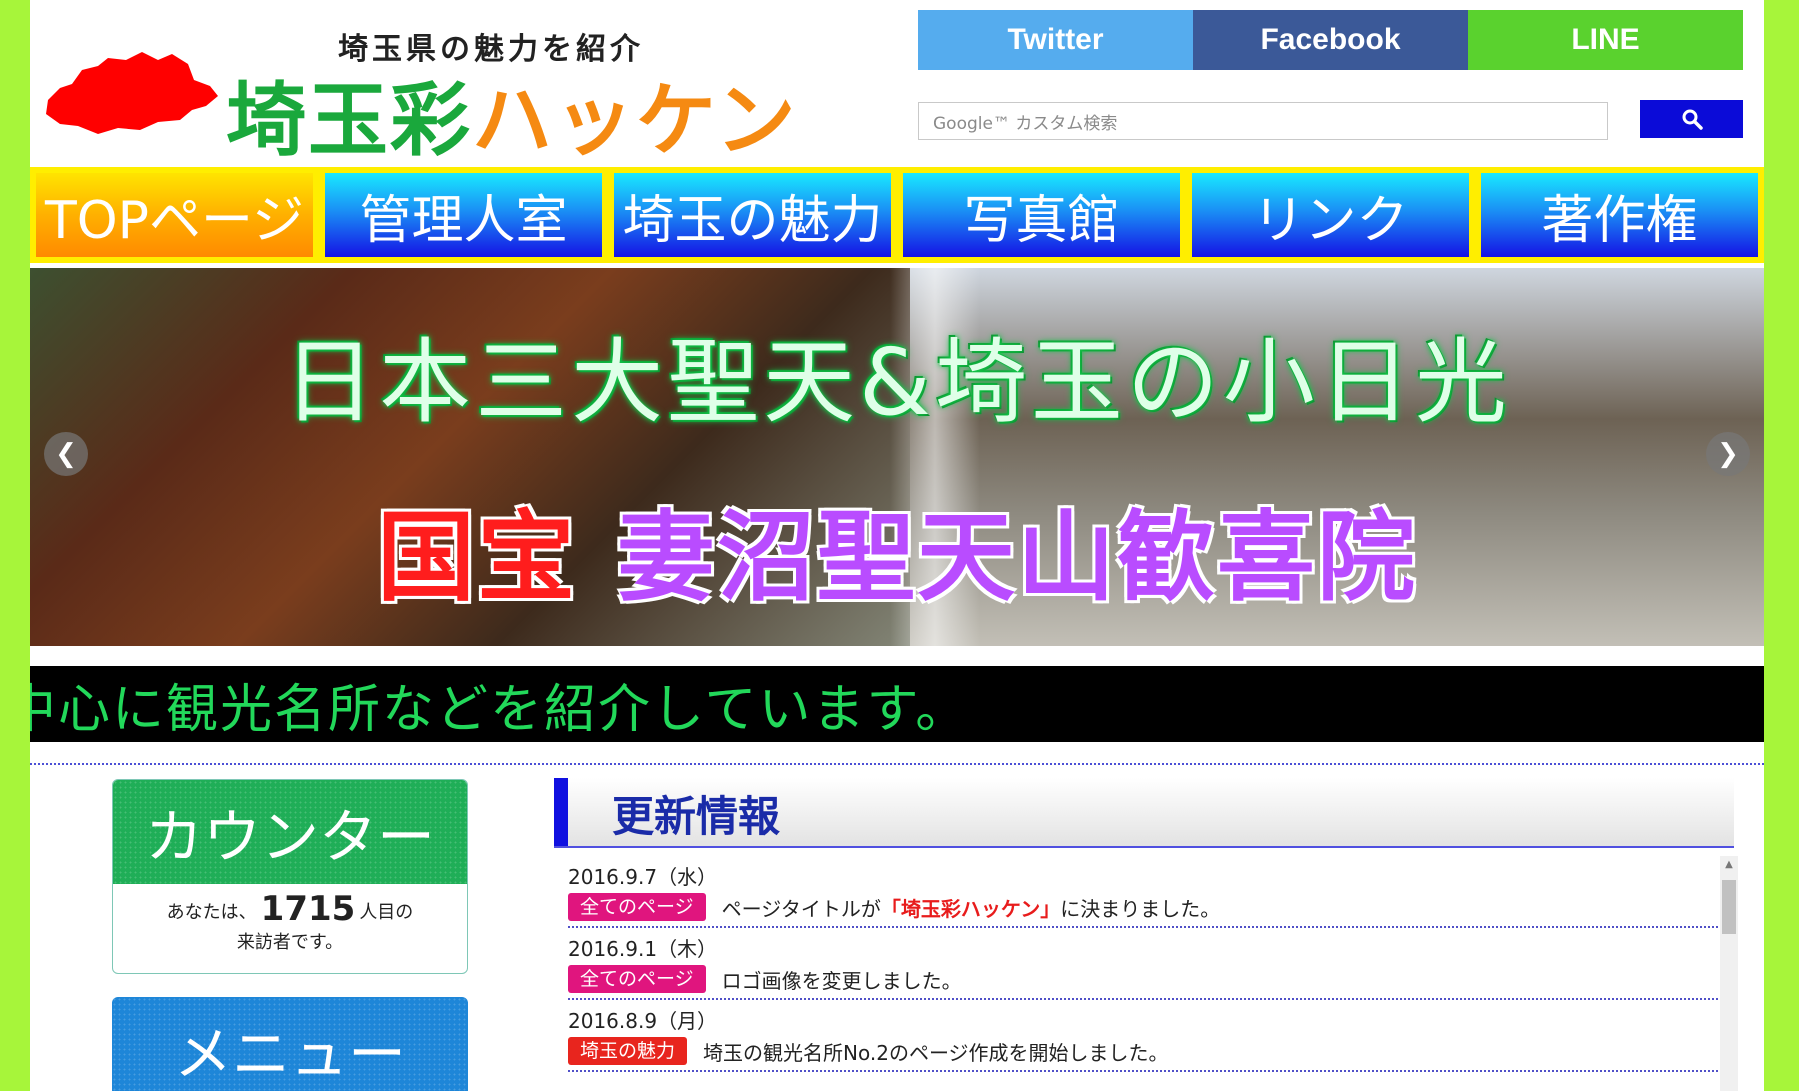  Describe the element at coordinates (132, 93) in the screenshot. I see `saitama-map-icon` at that location.